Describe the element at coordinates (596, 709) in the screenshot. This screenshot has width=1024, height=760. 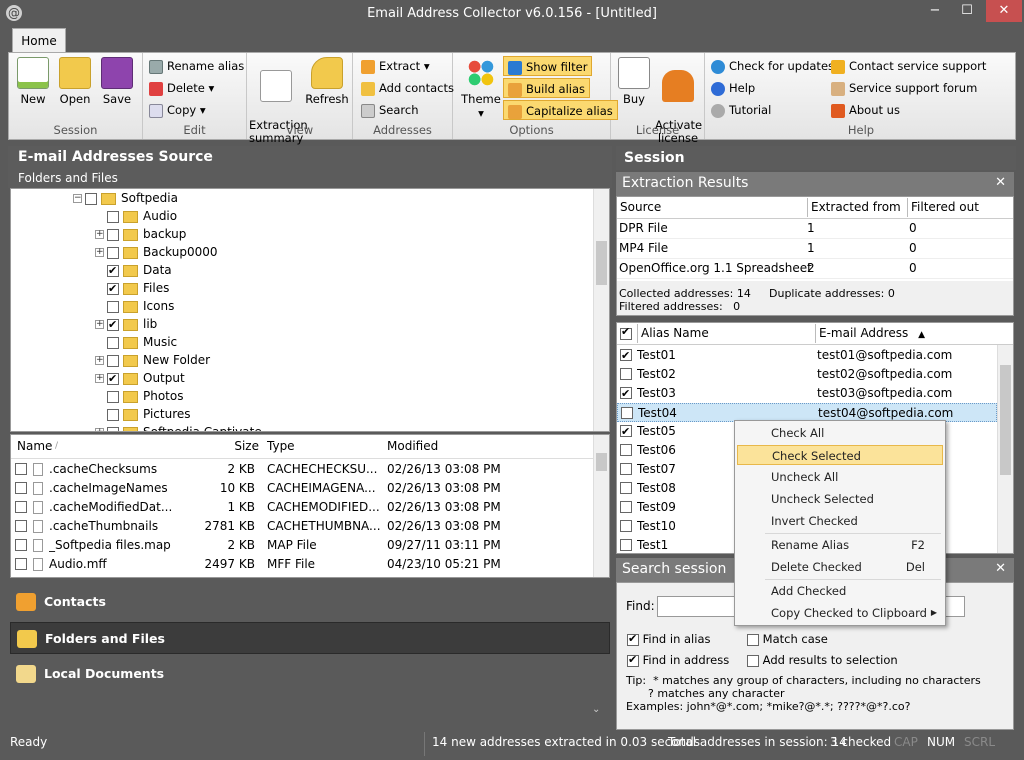
I see `chevron-down-icon: ⌄` at that location.